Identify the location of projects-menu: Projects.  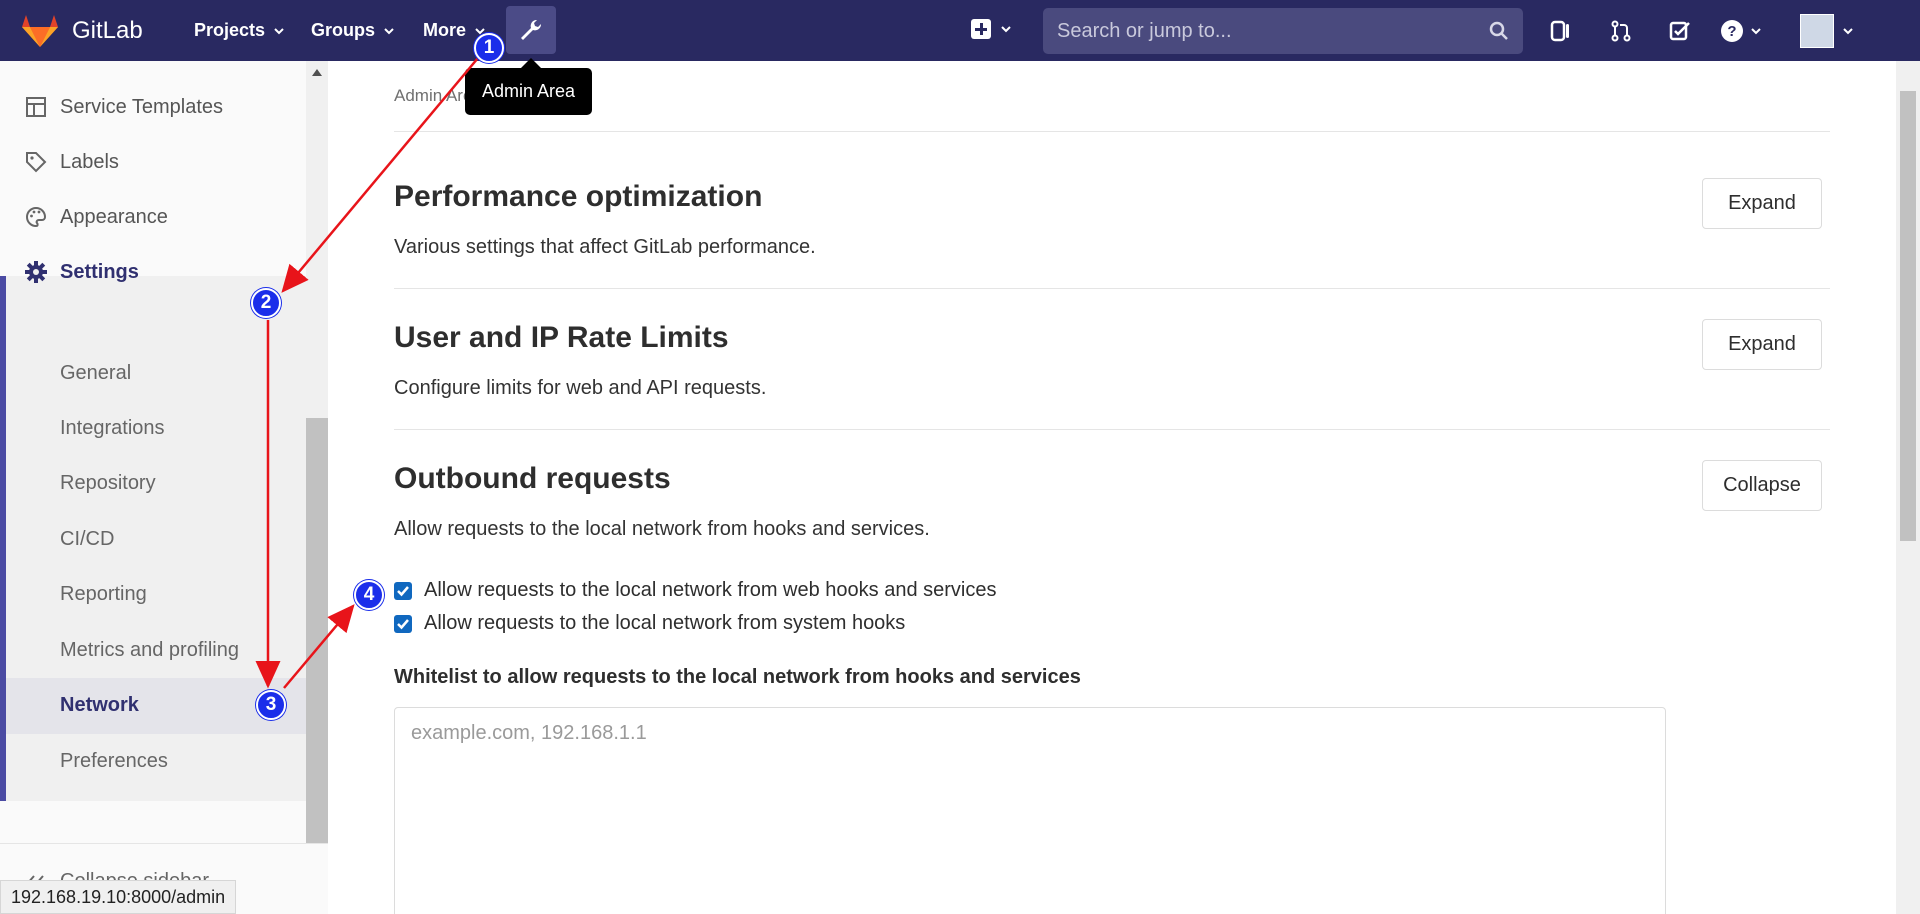
(239, 30).